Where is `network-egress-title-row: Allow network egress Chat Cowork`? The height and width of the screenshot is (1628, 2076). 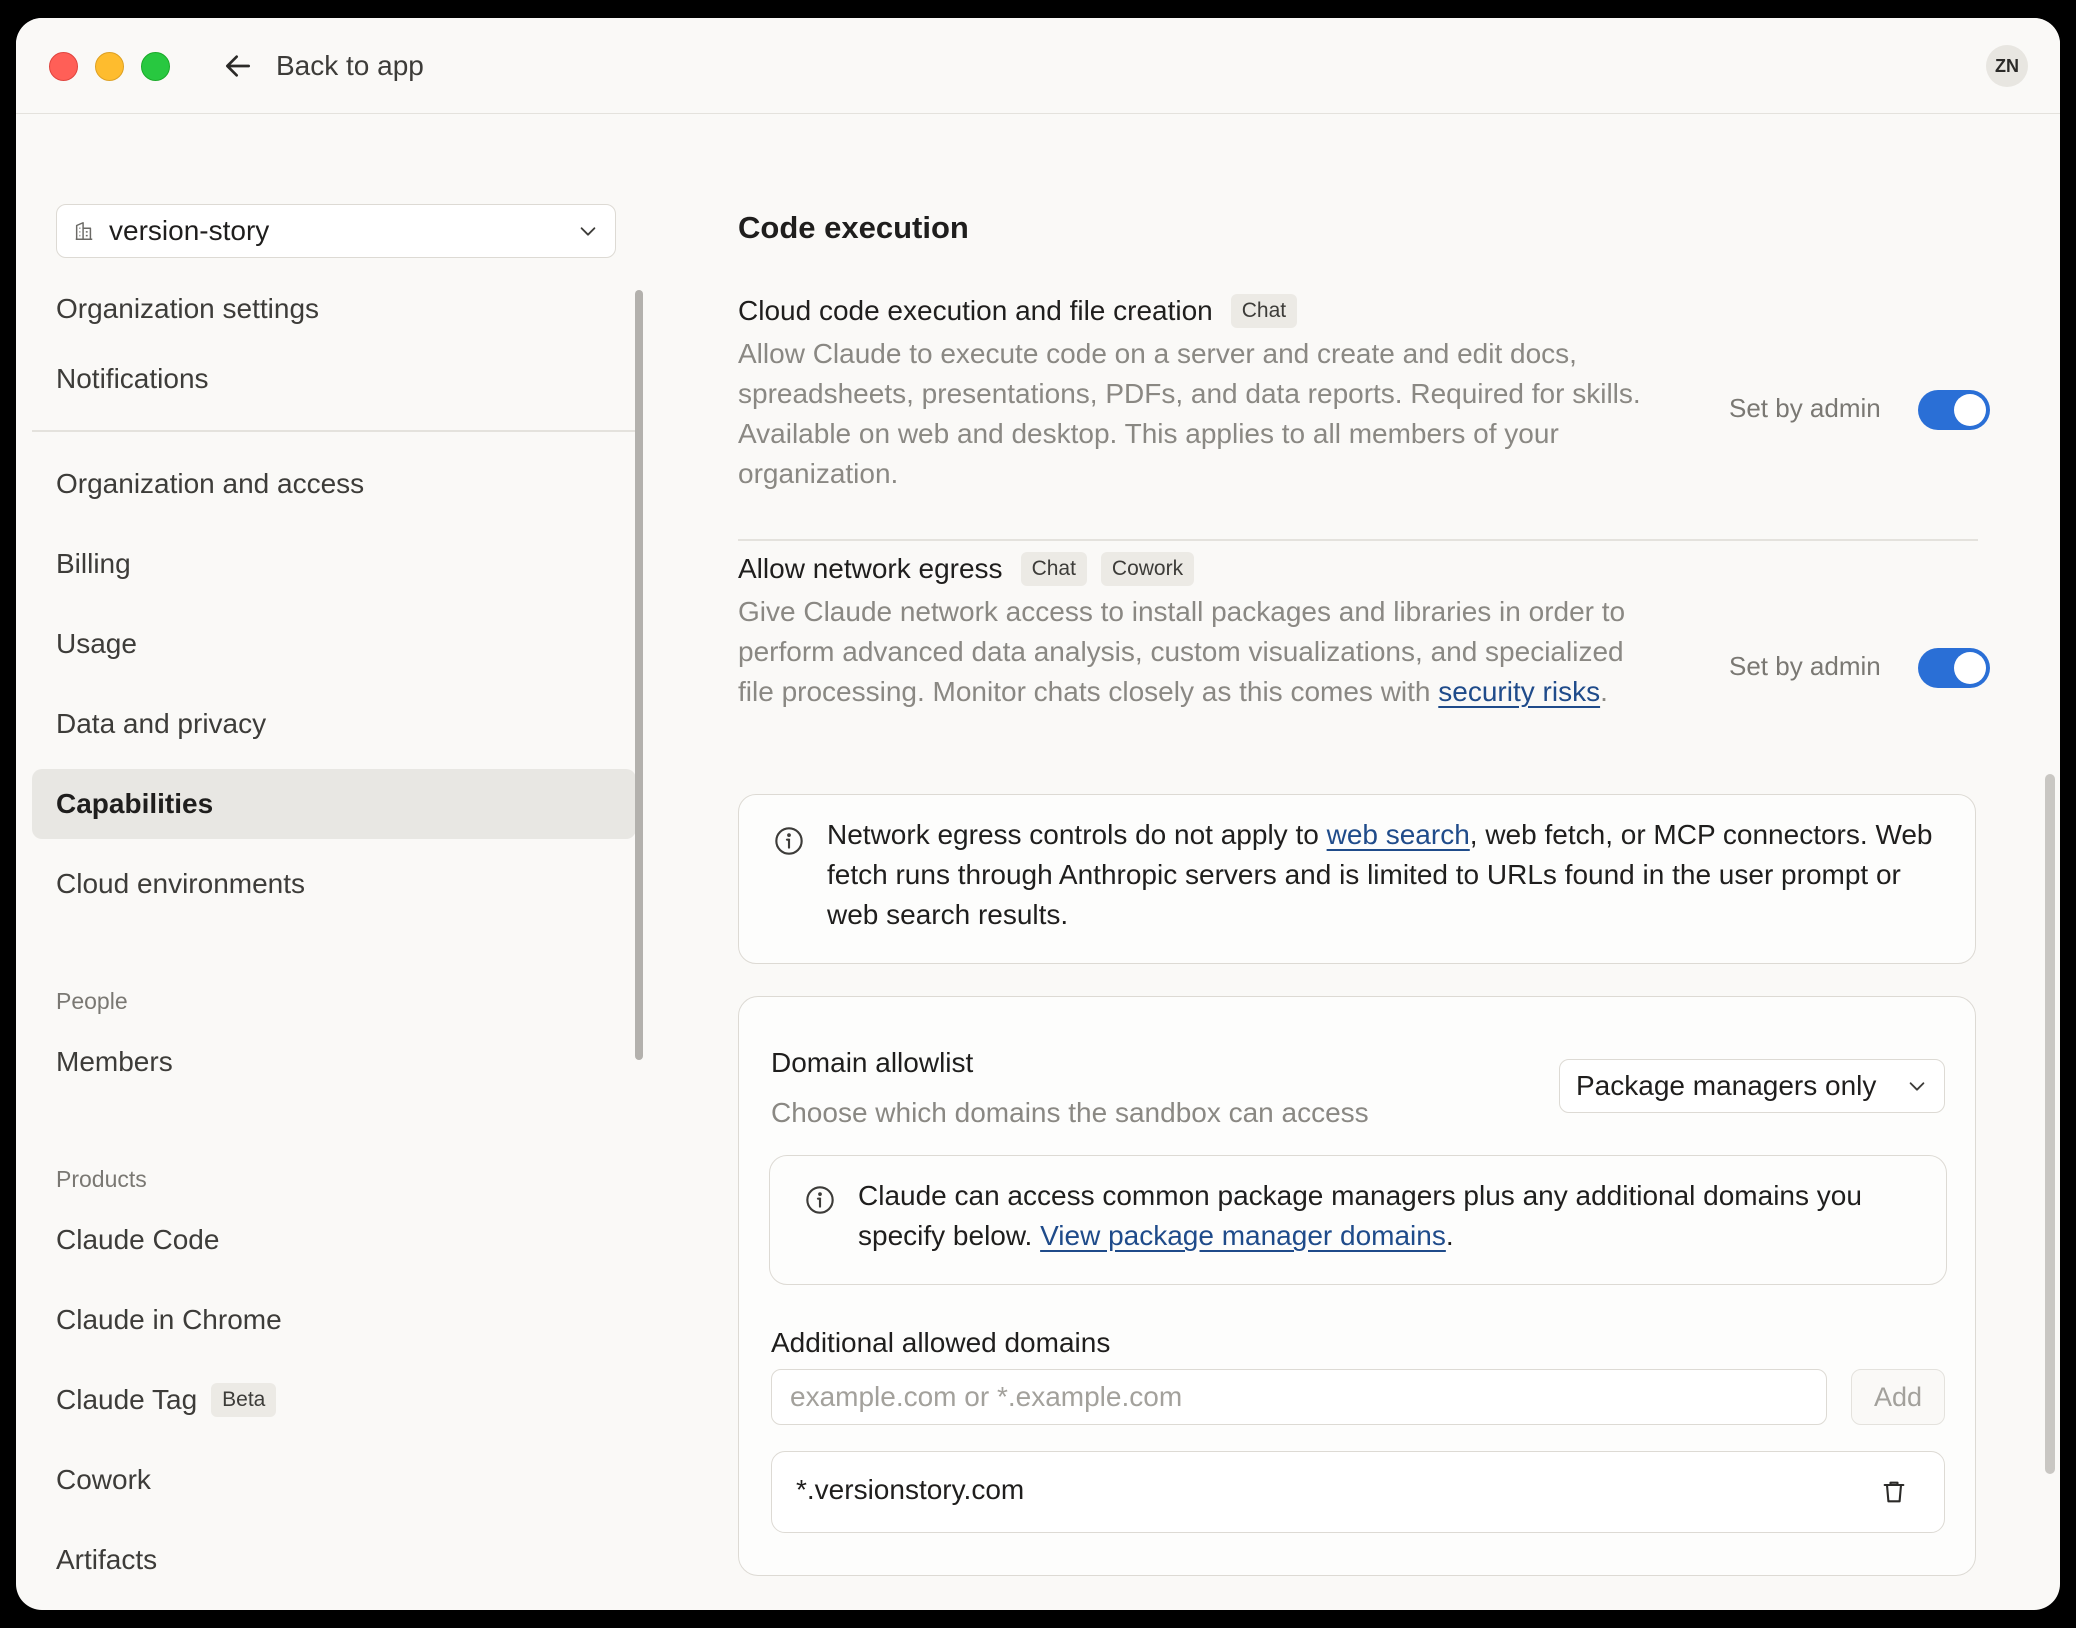 network-egress-title-row: Allow network egress Chat Cowork is located at coordinates (966, 569).